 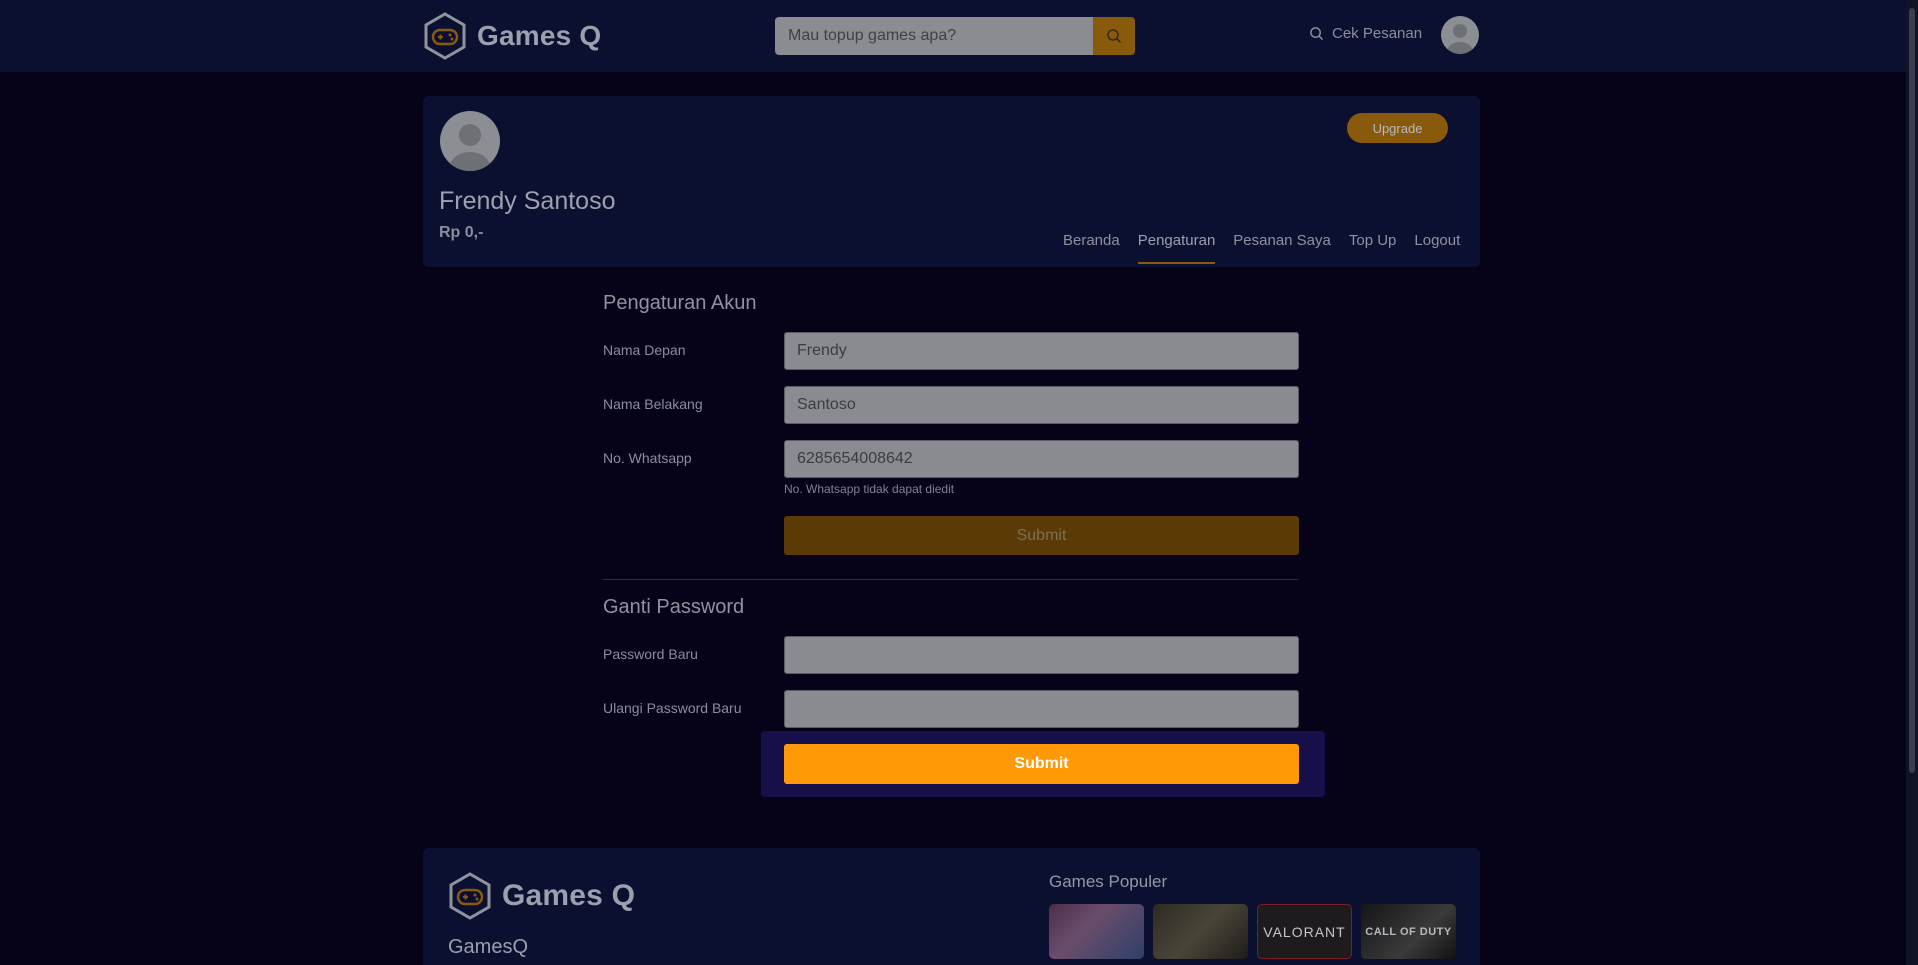 What do you see at coordinates (1091, 248) in the screenshot?
I see `tab-beranda: Beranda` at bounding box center [1091, 248].